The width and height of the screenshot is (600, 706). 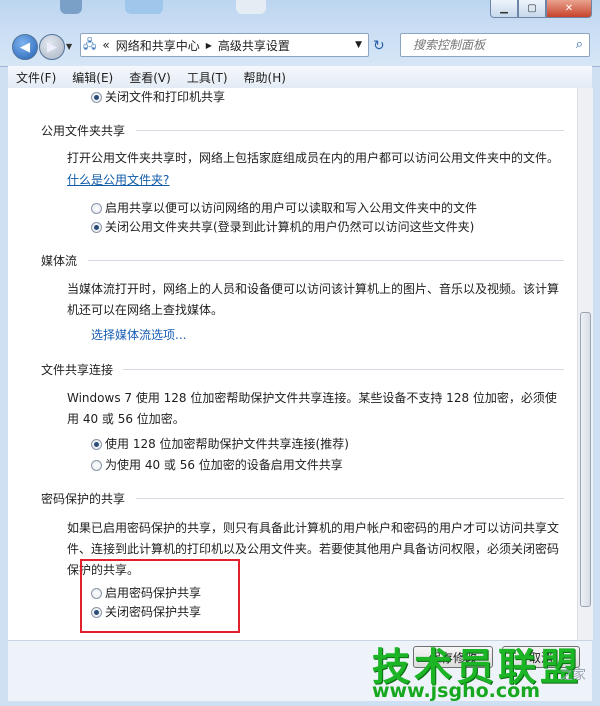 What do you see at coordinates (158, 45) in the screenshot?
I see `breadcrumb-network-center: 网络和共享中心` at bounding box center [158, 45].